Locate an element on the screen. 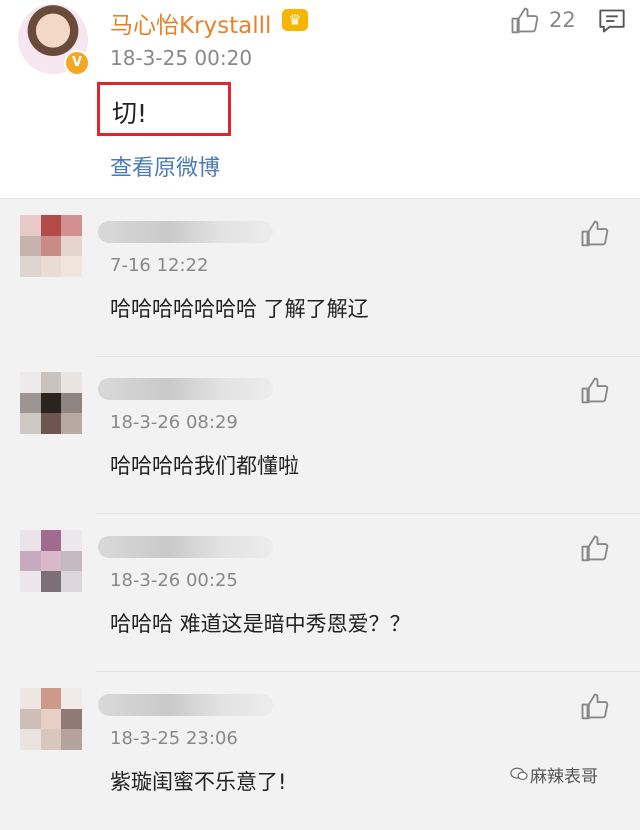  watermark-text: 麻辣表哥 is located at coordinates (564, 777).